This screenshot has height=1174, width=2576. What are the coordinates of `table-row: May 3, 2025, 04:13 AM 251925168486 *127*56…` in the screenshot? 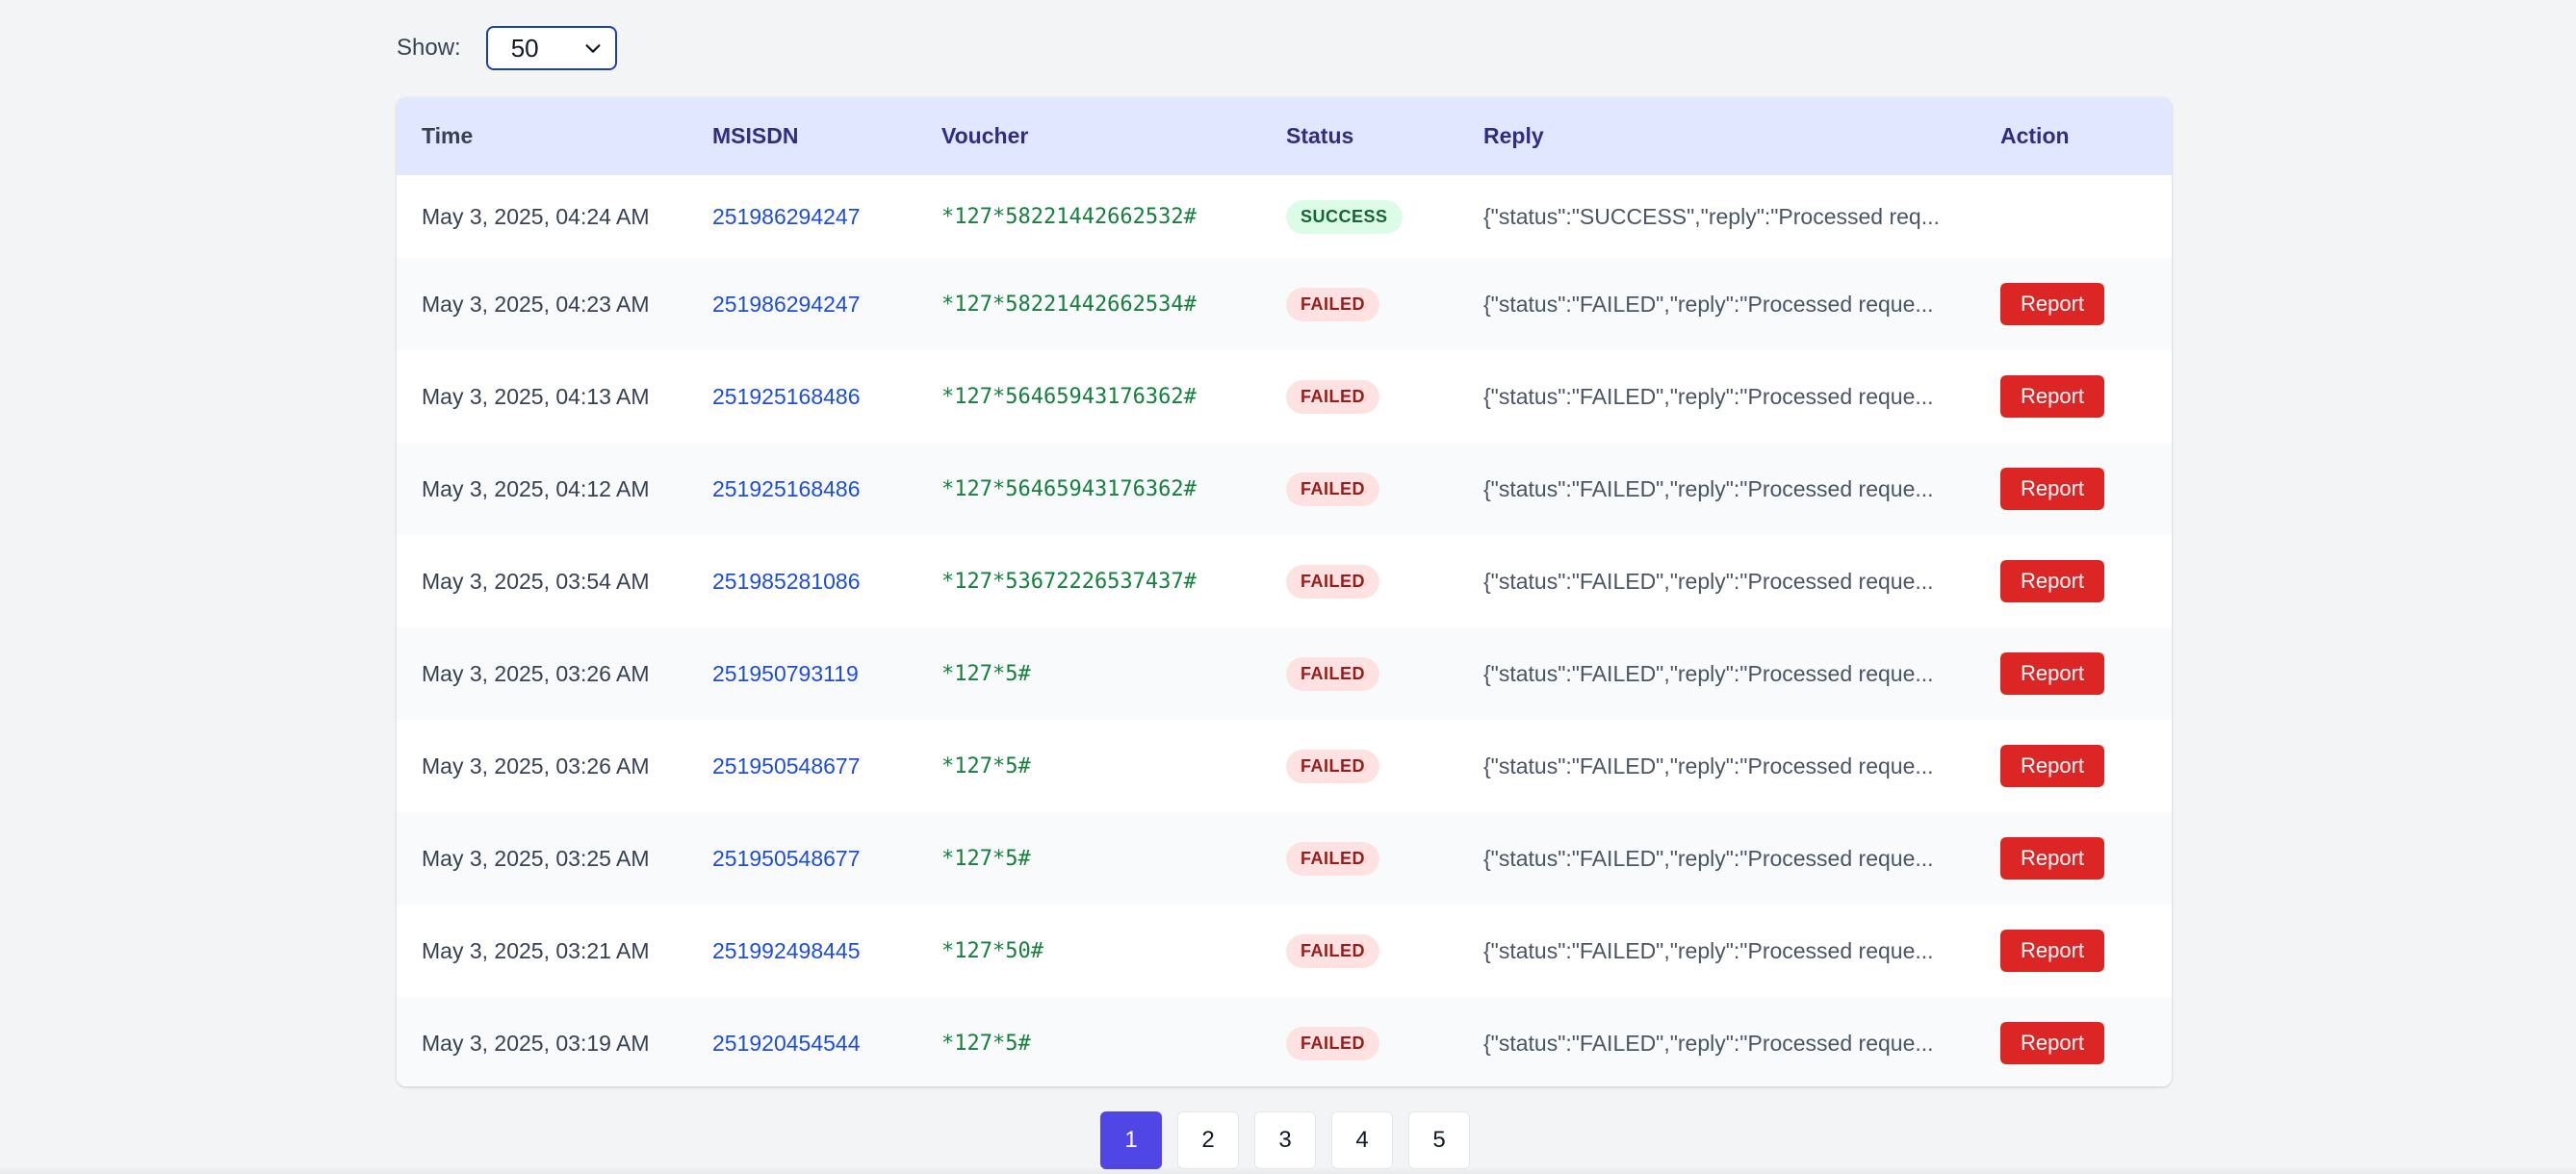 It's located at (1285, 396).